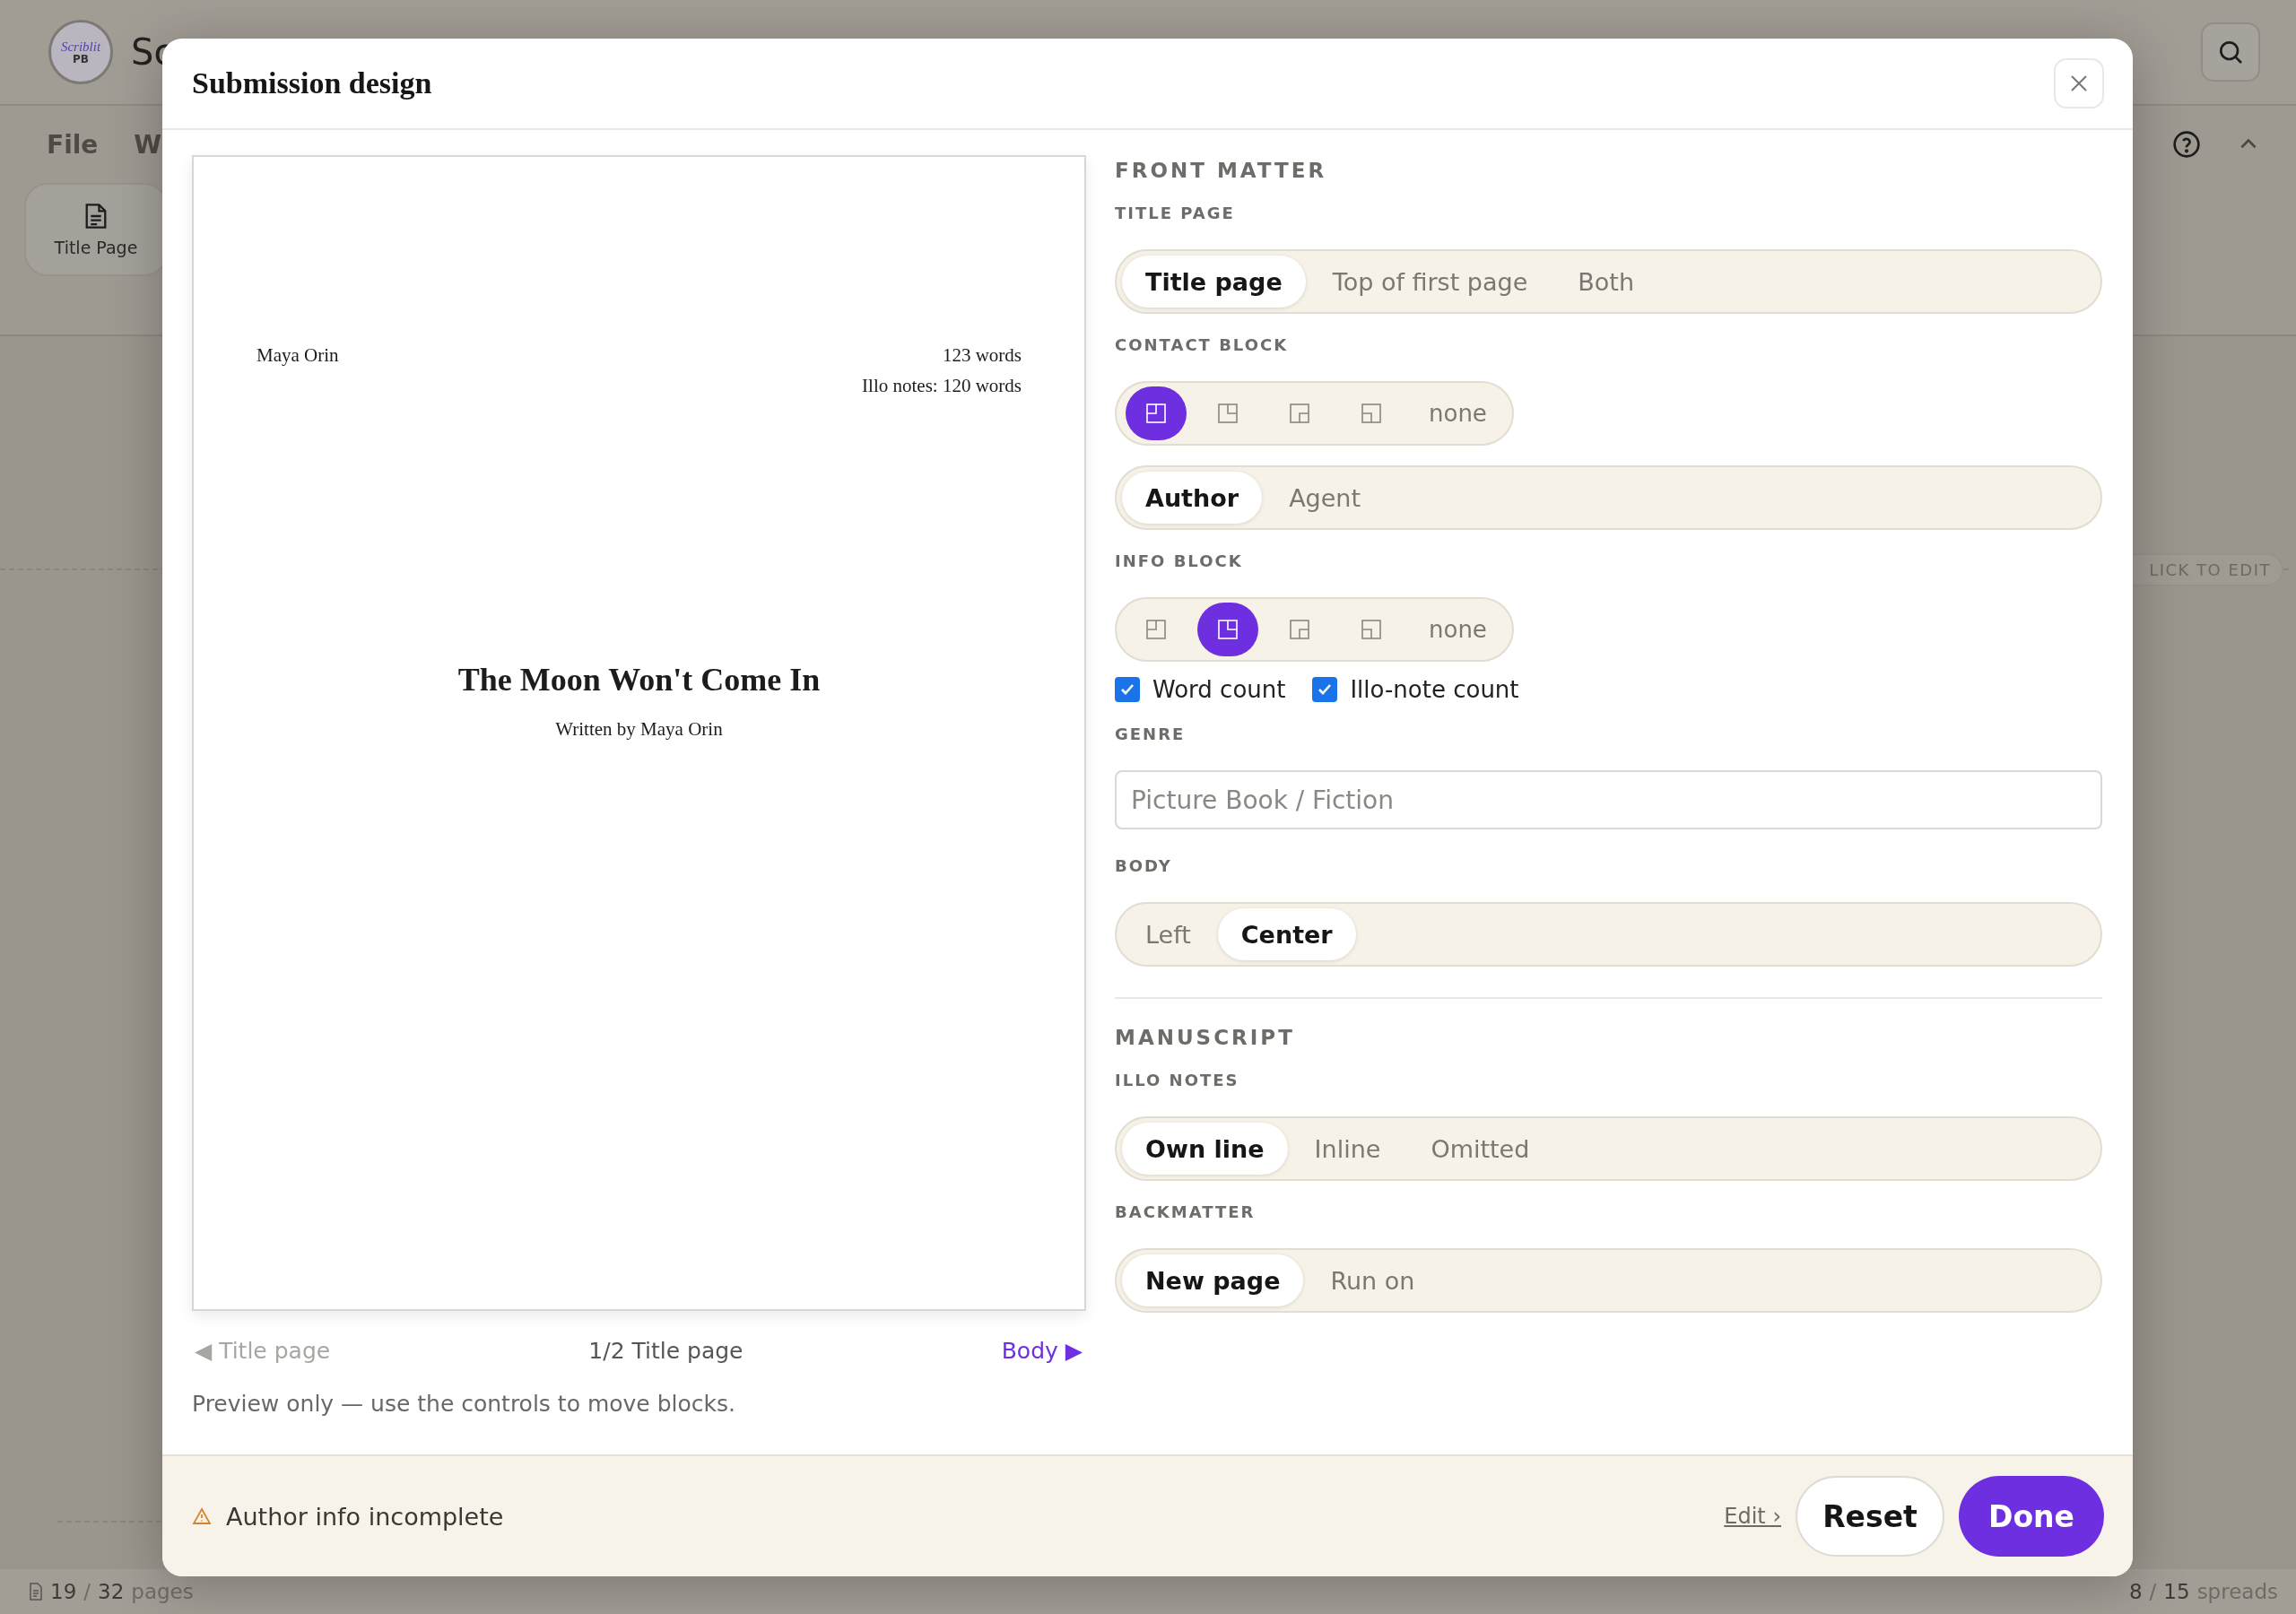  What do you see at coordinates (2176, 1591) in the screenshot?
I see `count-total: 15` at bounding box center [2176, 1591].